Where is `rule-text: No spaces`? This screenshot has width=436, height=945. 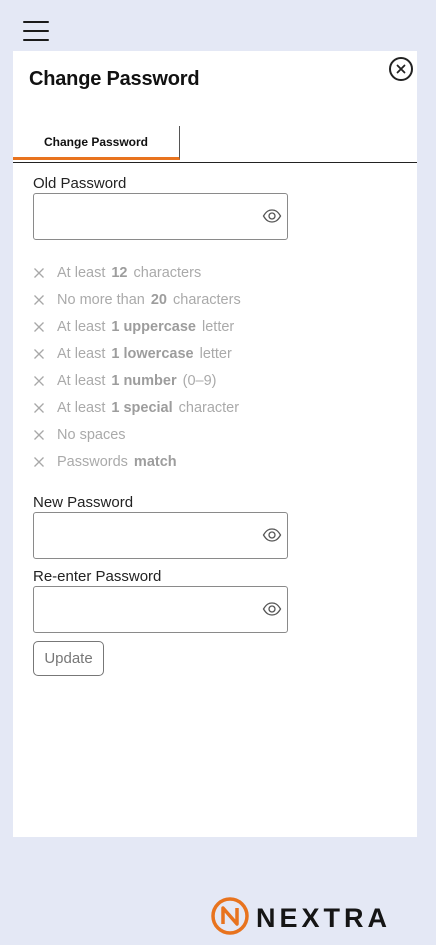 rule-text: No spaces is located at coordinates (91, 434).